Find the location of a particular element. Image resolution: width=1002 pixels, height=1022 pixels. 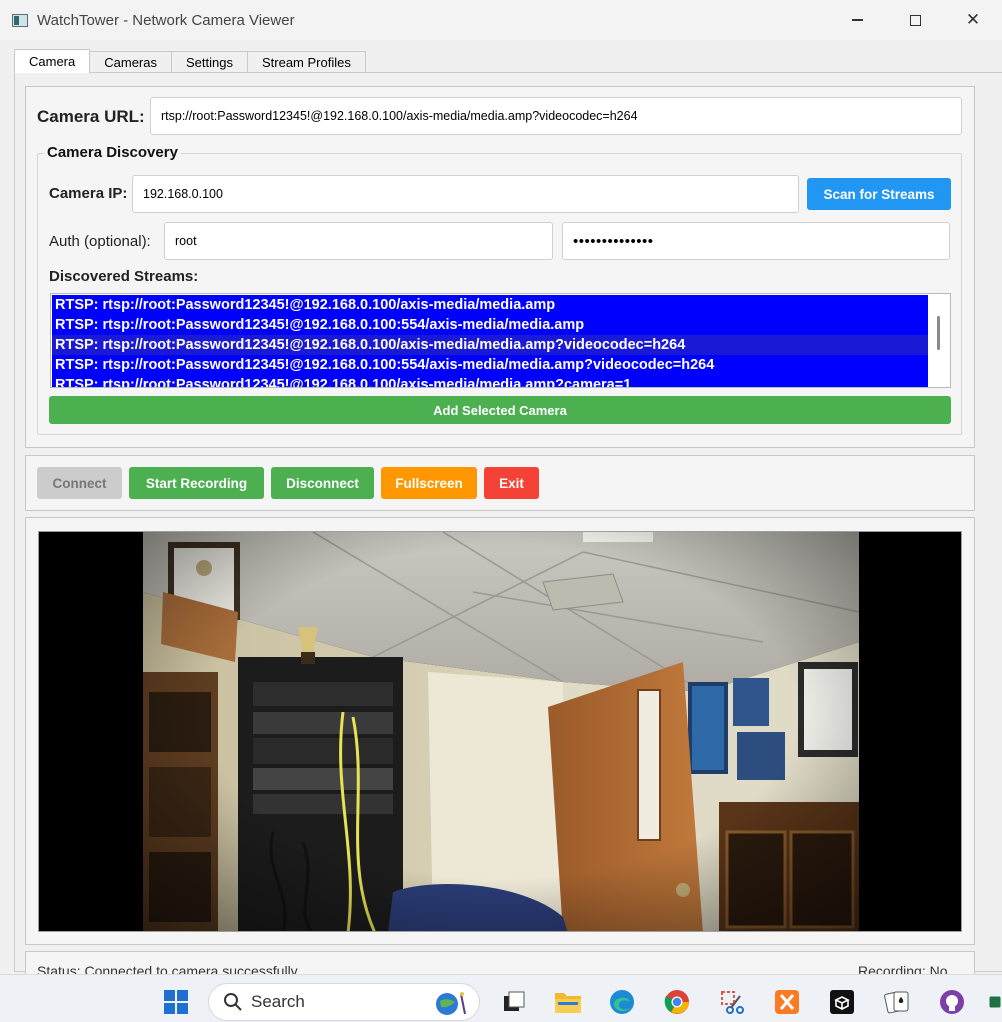

github-desktop-icon is located at coordinates (952, 1002).